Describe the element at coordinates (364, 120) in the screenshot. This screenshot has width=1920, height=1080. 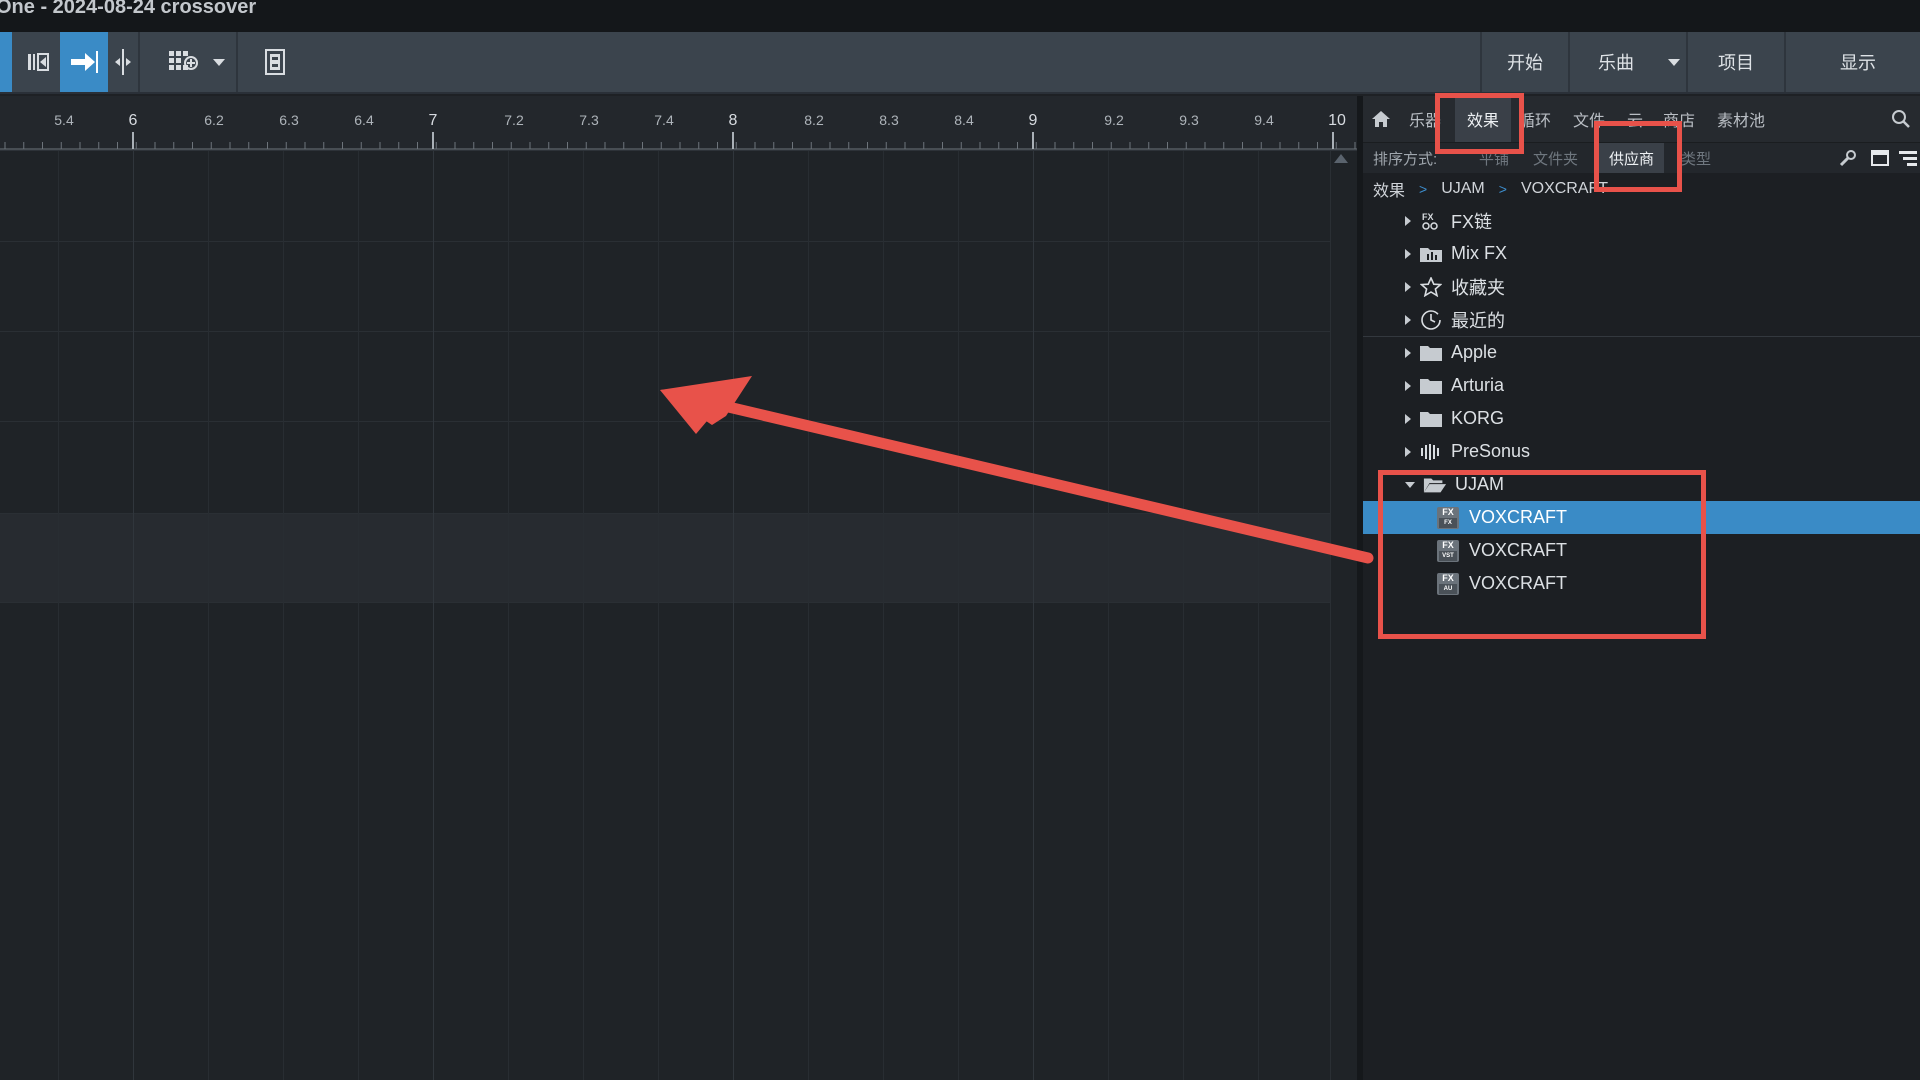
I see `ruler-label: 6.4` at that location.